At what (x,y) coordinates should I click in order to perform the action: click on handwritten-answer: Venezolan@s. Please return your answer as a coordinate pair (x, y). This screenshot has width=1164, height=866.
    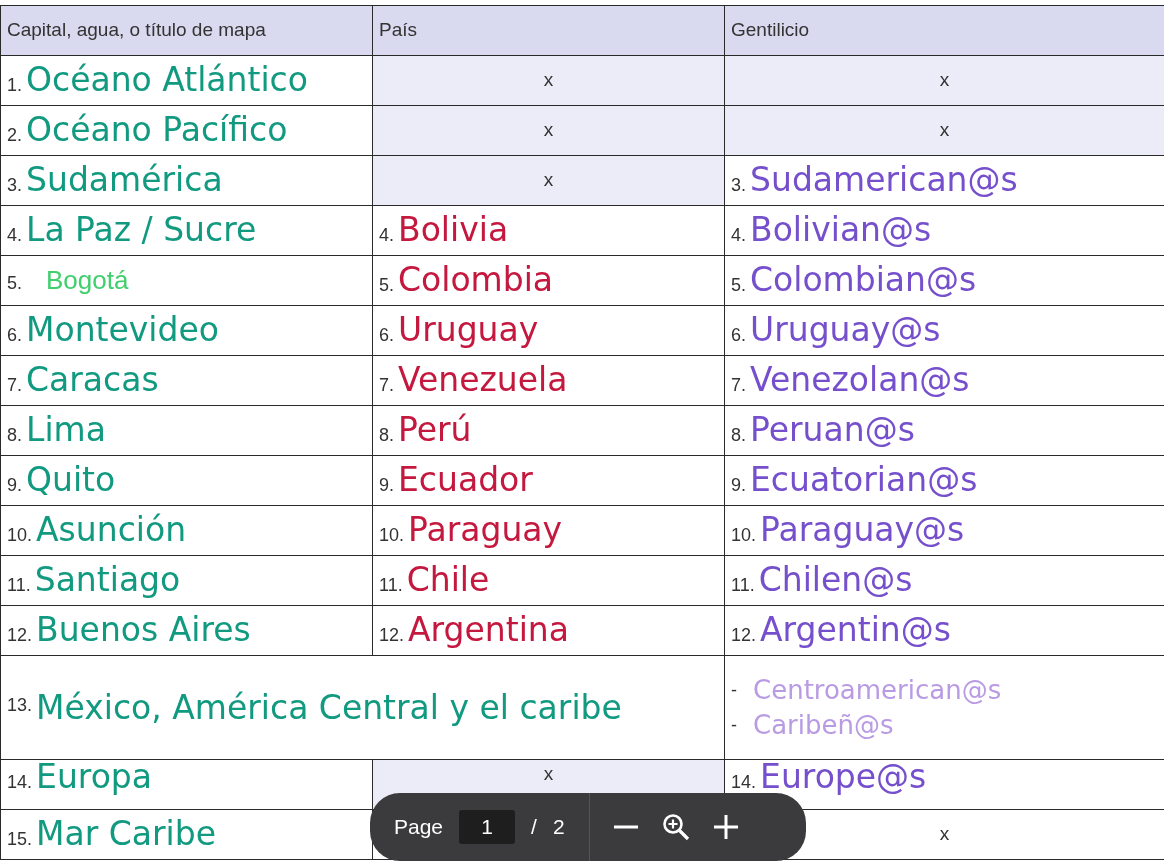
    Looking at the image, I should click on (860, 379).